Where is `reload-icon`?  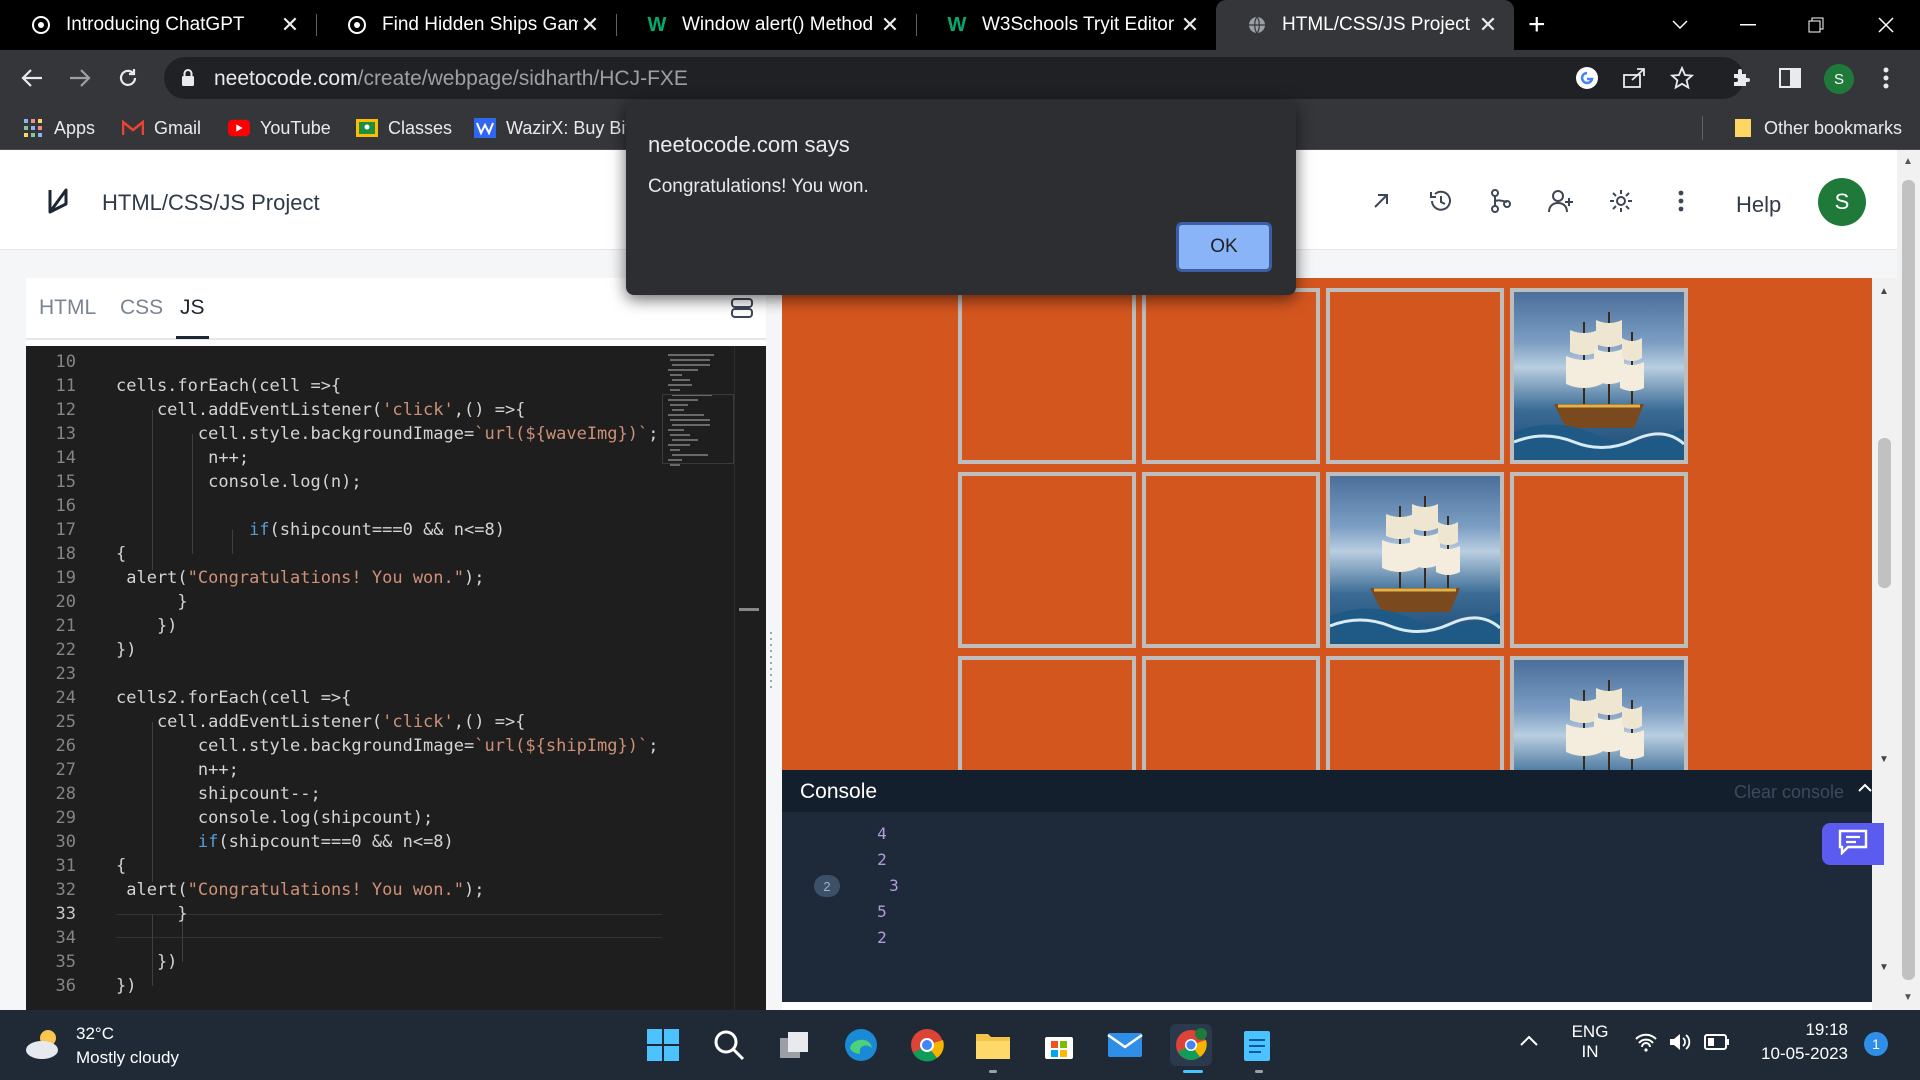
reload-icon is located at coordinates (128, 78).